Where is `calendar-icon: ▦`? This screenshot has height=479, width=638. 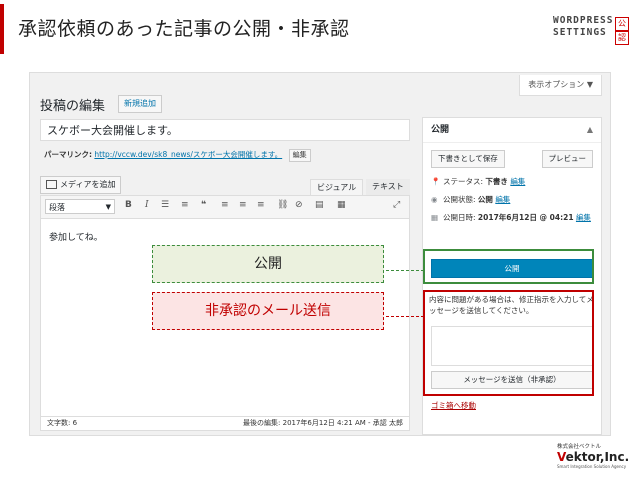
calendar-icon: ▦ is located at coordinates (435, 217).